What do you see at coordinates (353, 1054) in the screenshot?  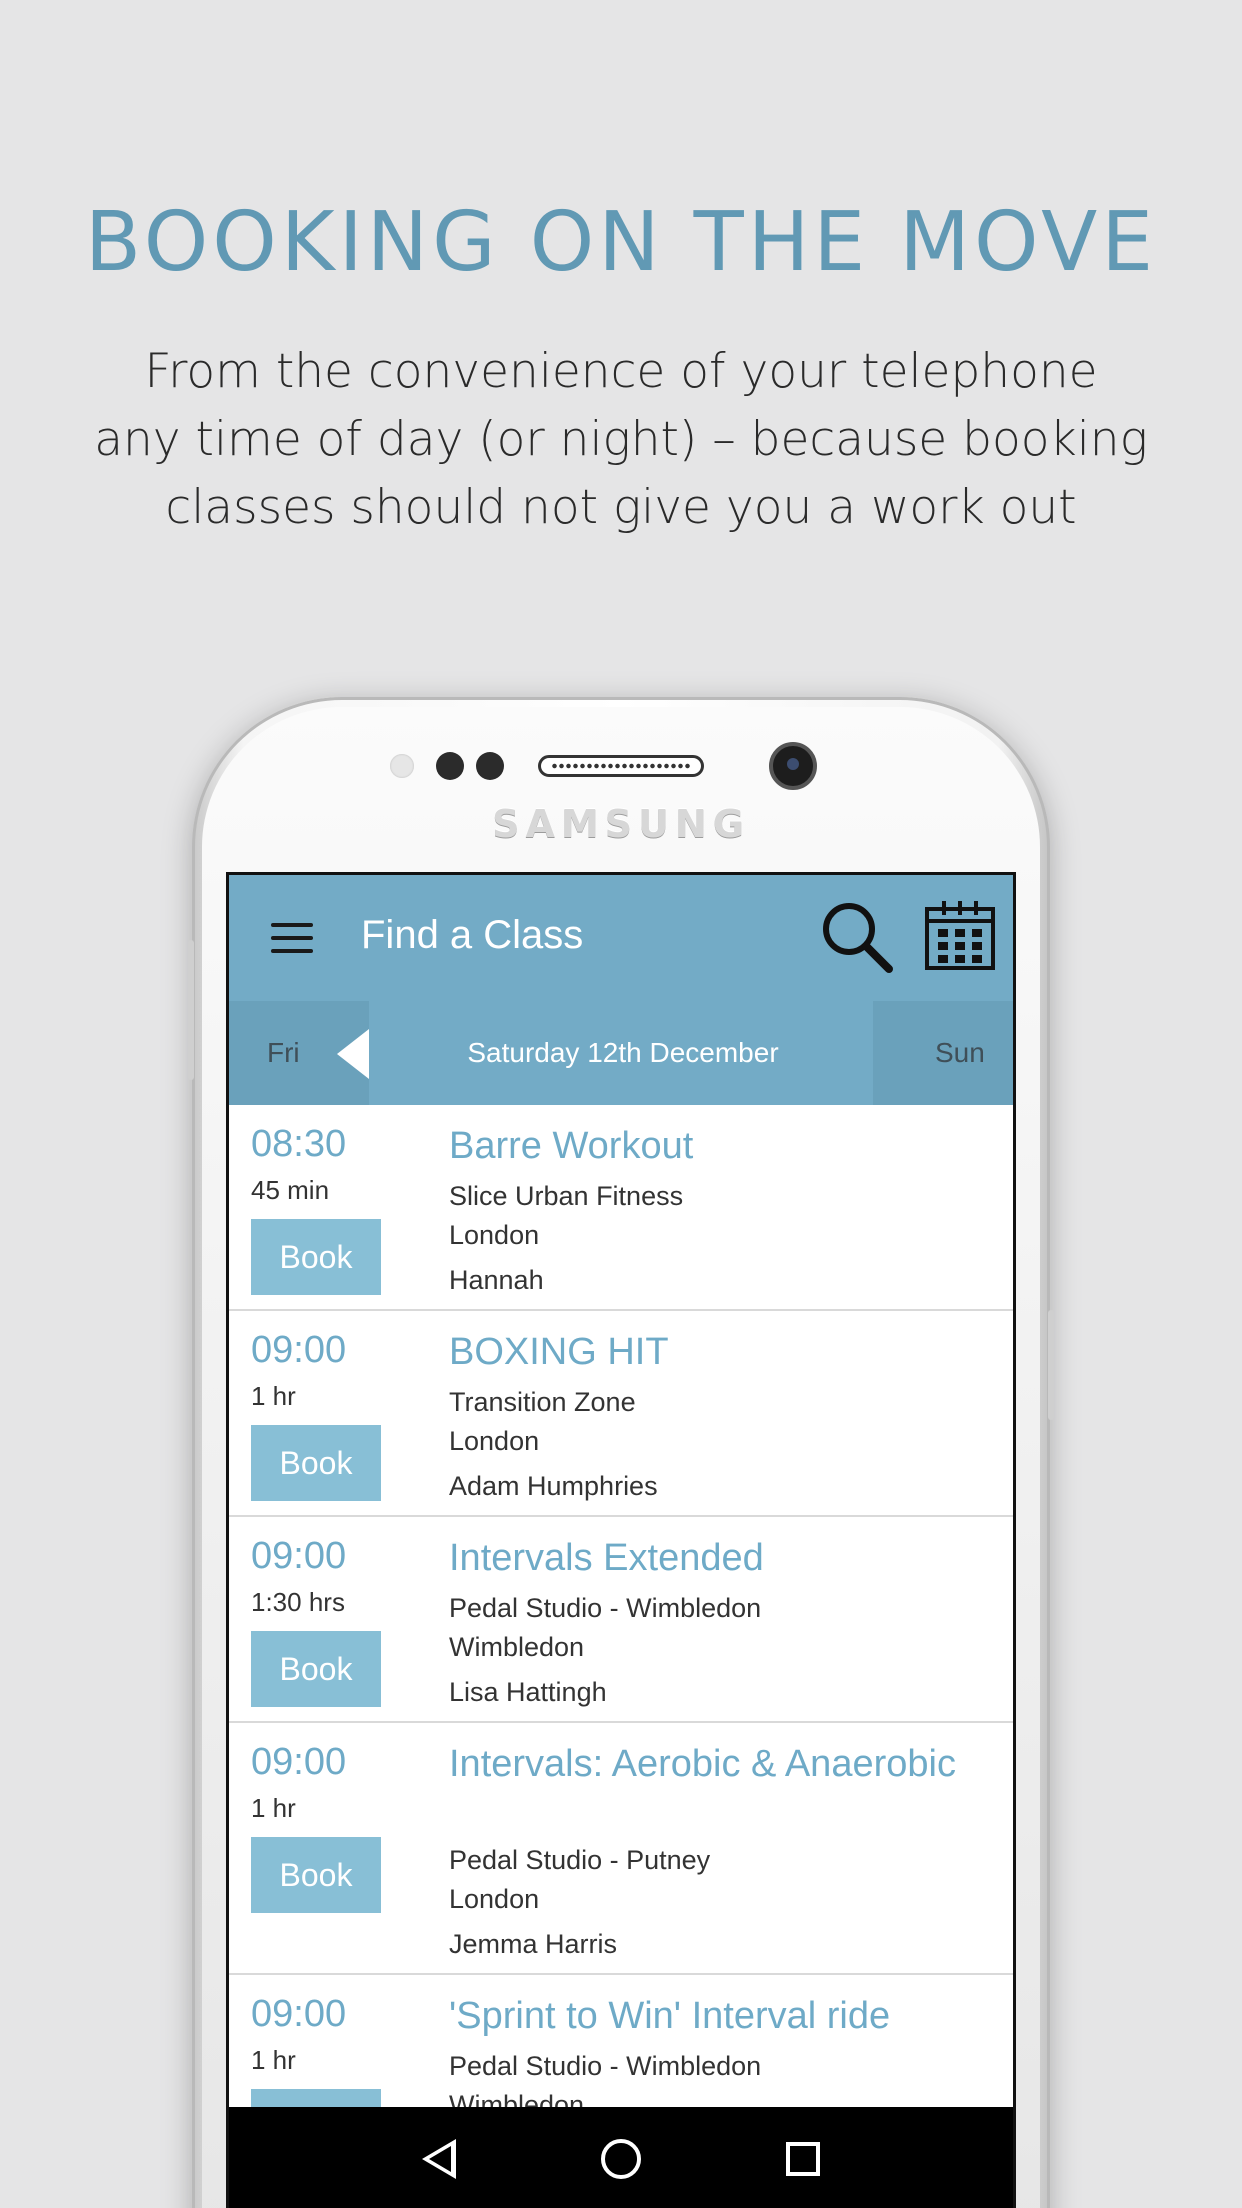 I see `chevron-left-icon` at bounding box center [353, 1054].